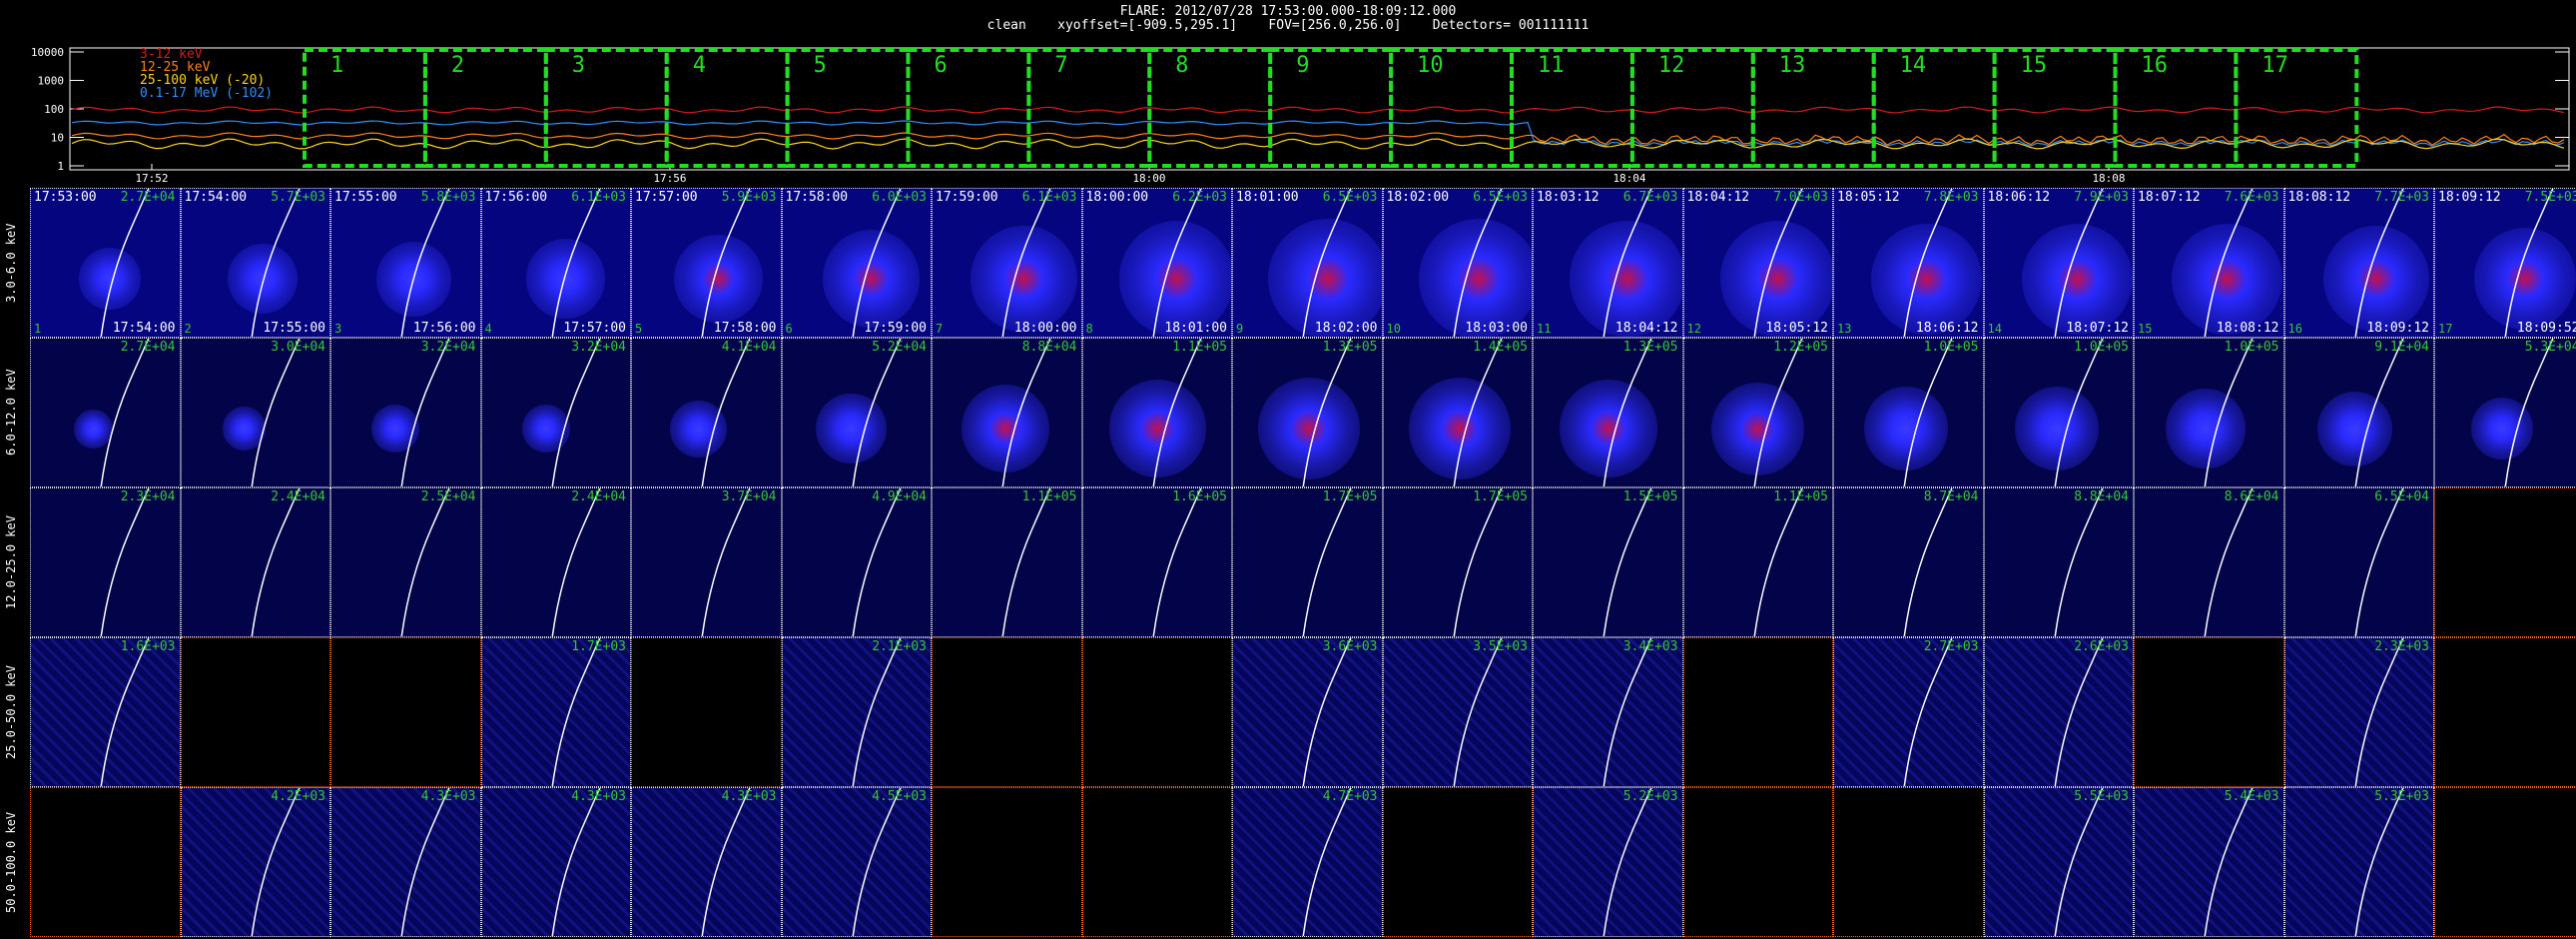 The height and width of the screenshot is (939, 2576). What do you see at coordinates (1693, 329) in the screenshot?
I see `interval-index: 12` at bounding box center [1693, 329].